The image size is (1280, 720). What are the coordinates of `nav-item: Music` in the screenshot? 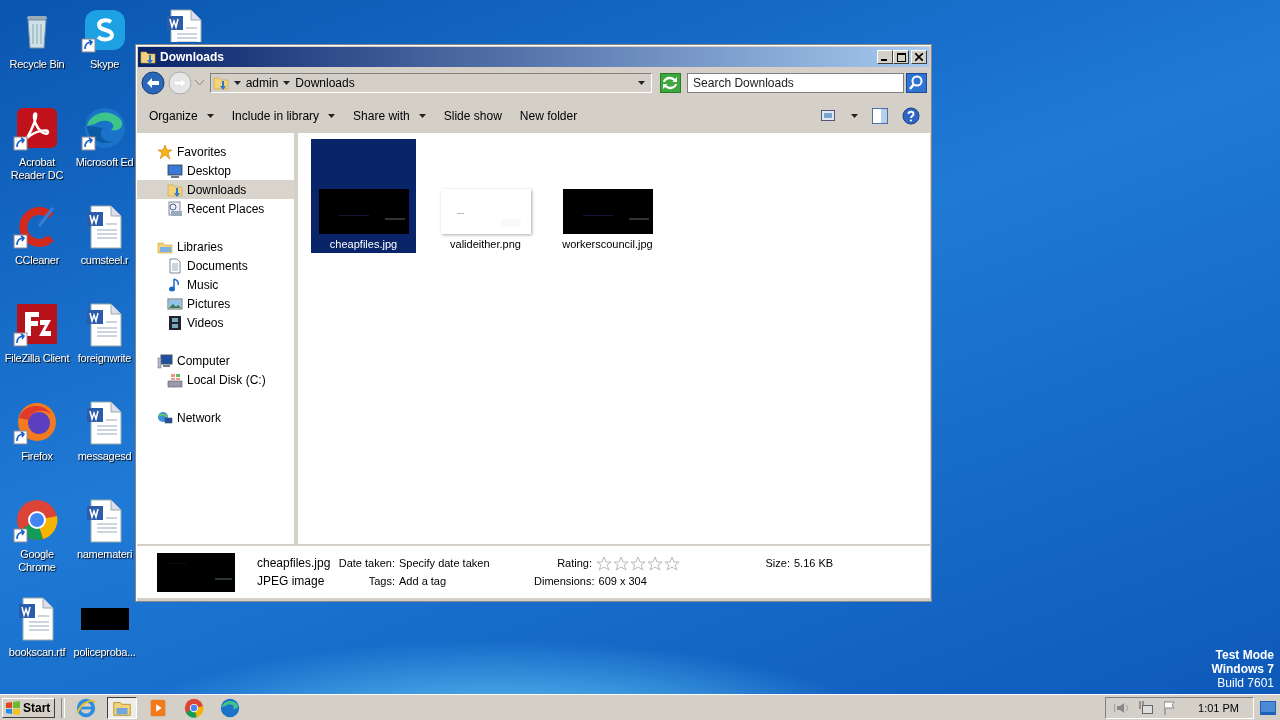 It's located at (215, 284).